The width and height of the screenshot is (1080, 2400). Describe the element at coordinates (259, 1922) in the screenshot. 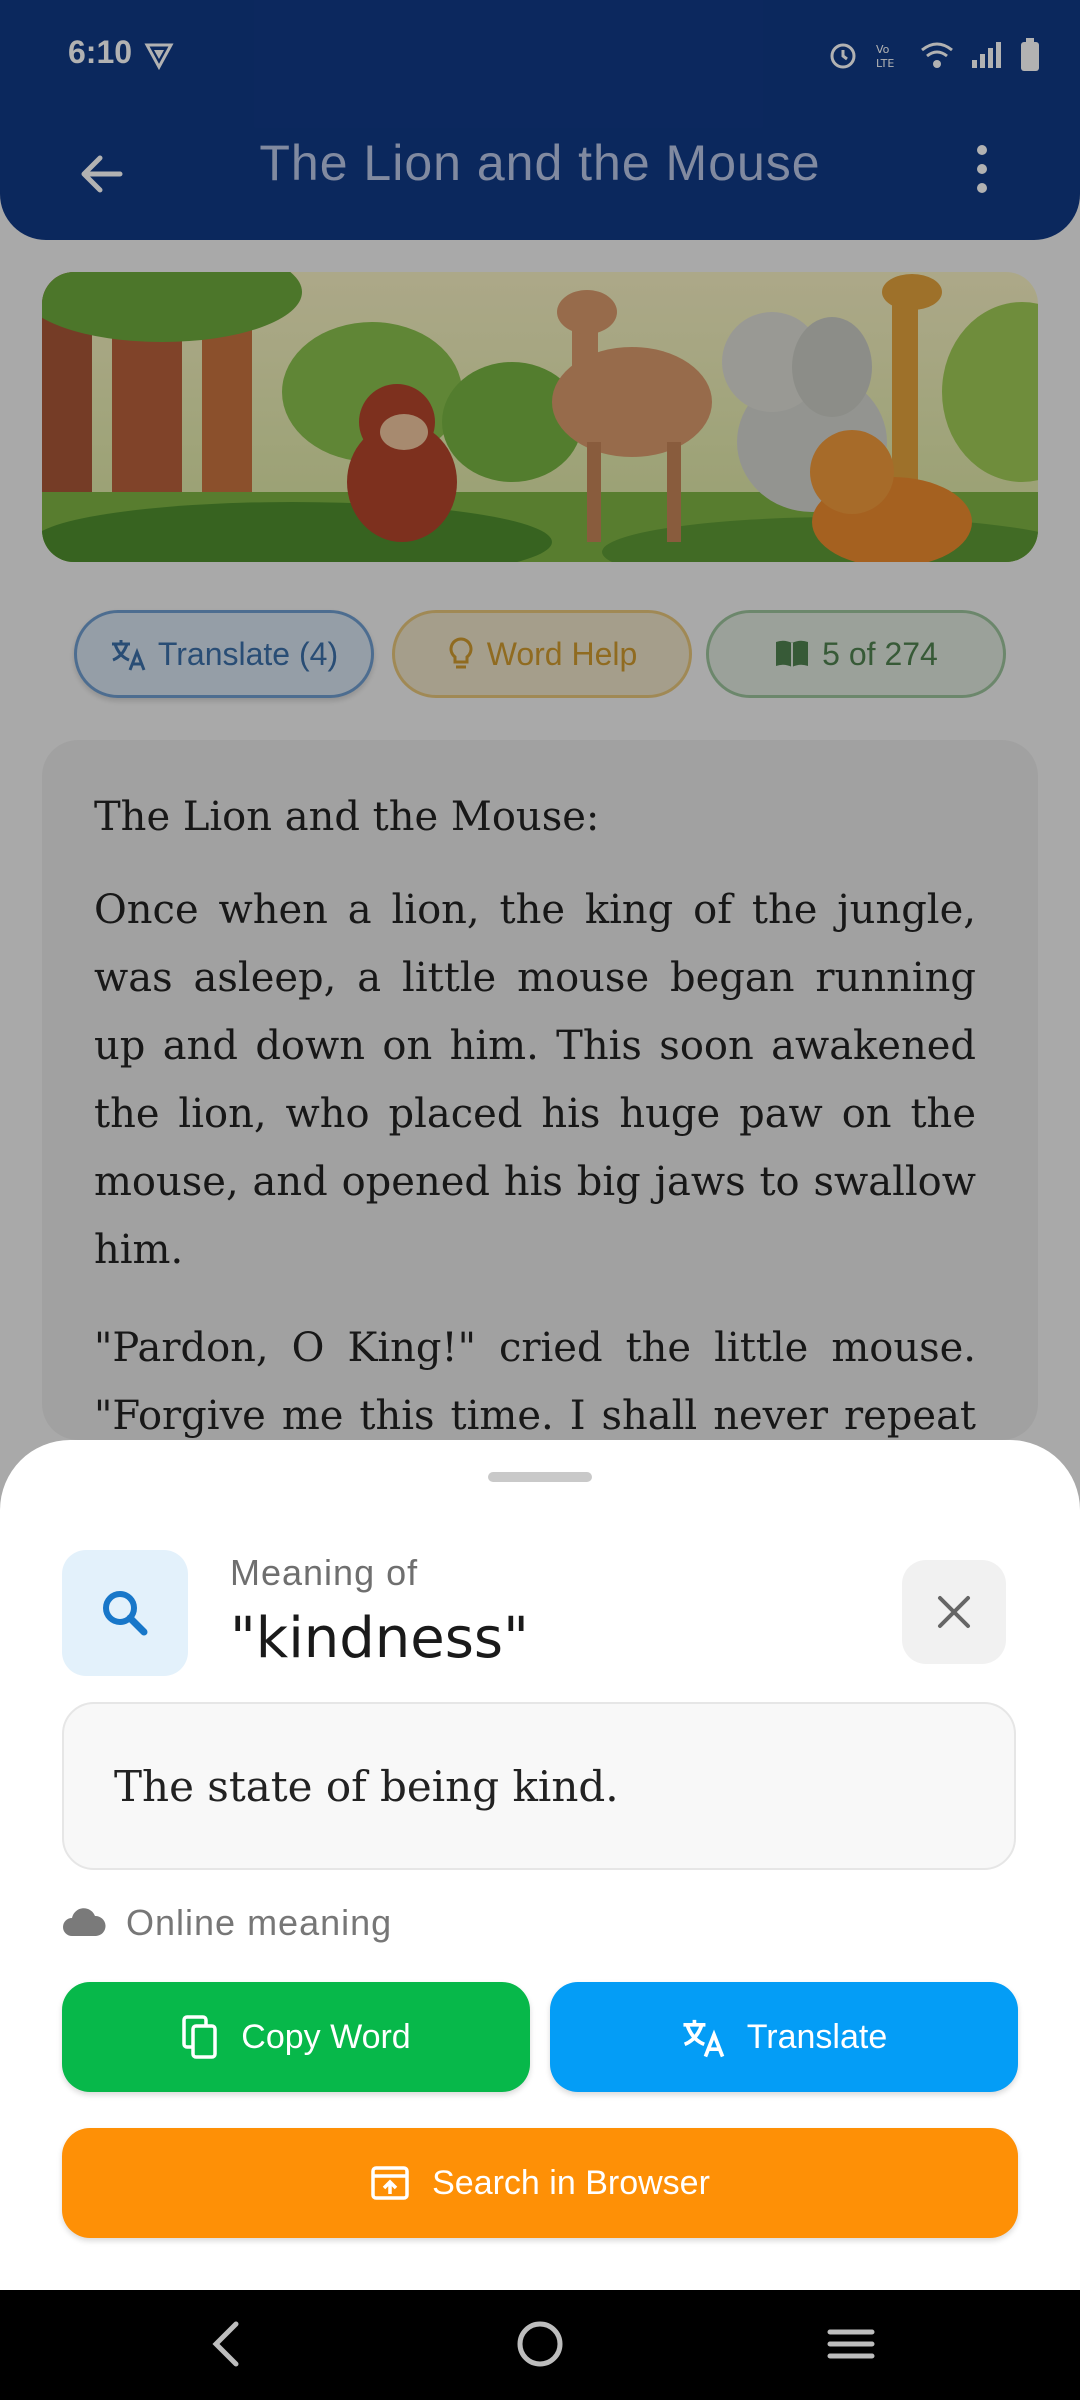

I see `meaning-source-label: Online meaning` at that location.